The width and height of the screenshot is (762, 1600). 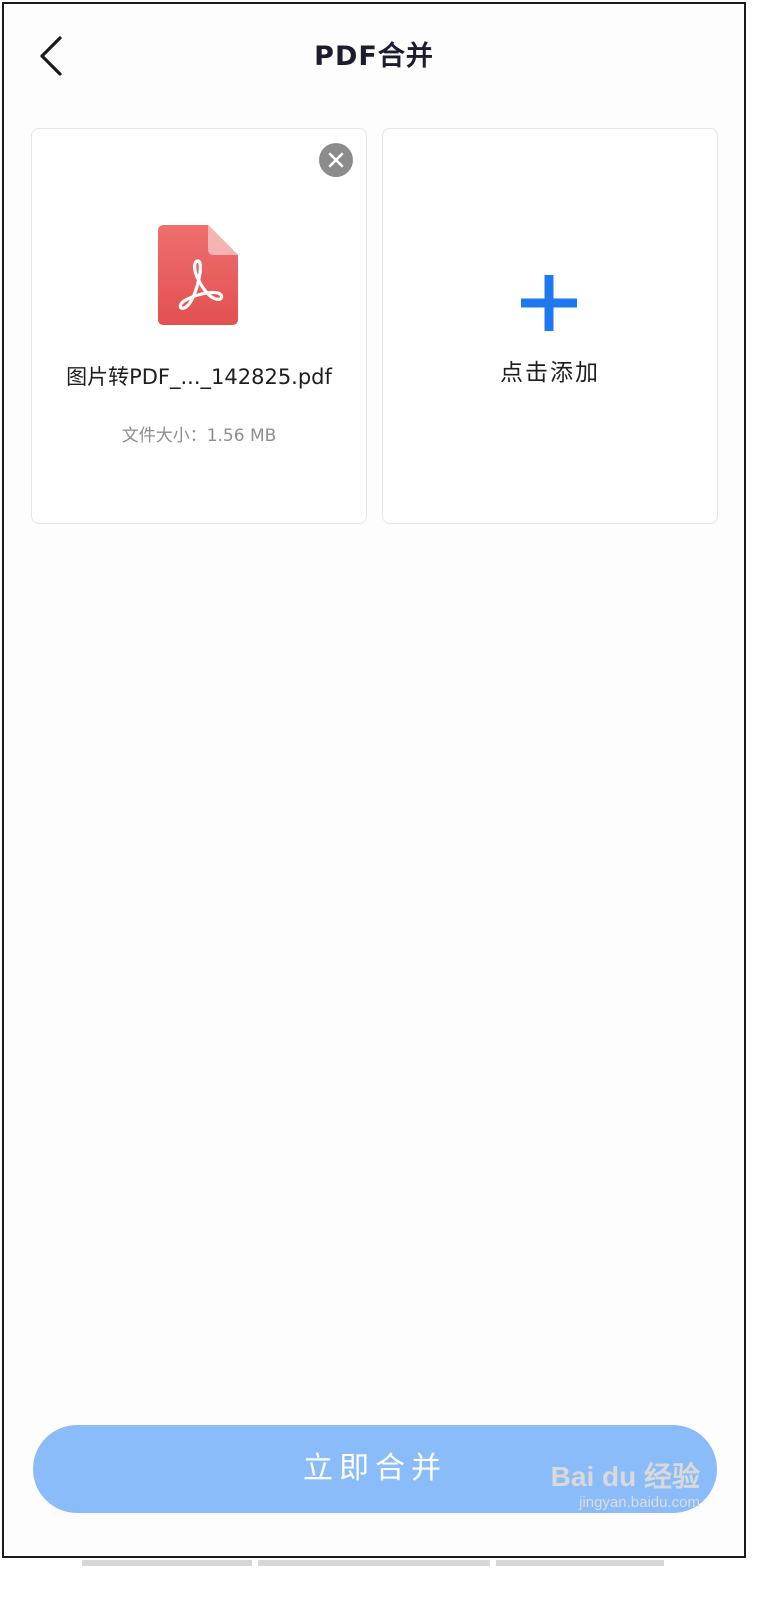 I want to click on header-bar: PDF合并, so click(x=374, y=54).